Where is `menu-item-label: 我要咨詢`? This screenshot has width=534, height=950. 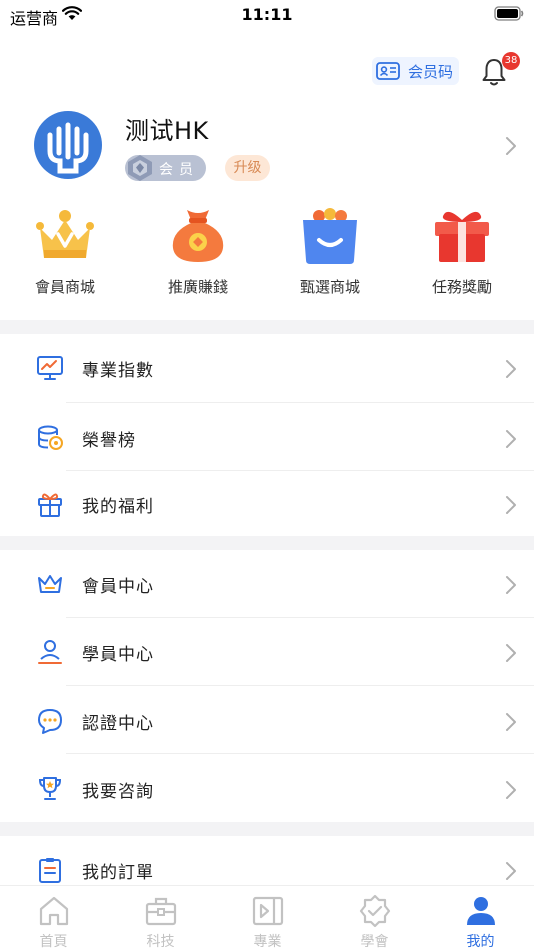
menu-item-label: 我要咨詢 is located at coordinates (118, 792).